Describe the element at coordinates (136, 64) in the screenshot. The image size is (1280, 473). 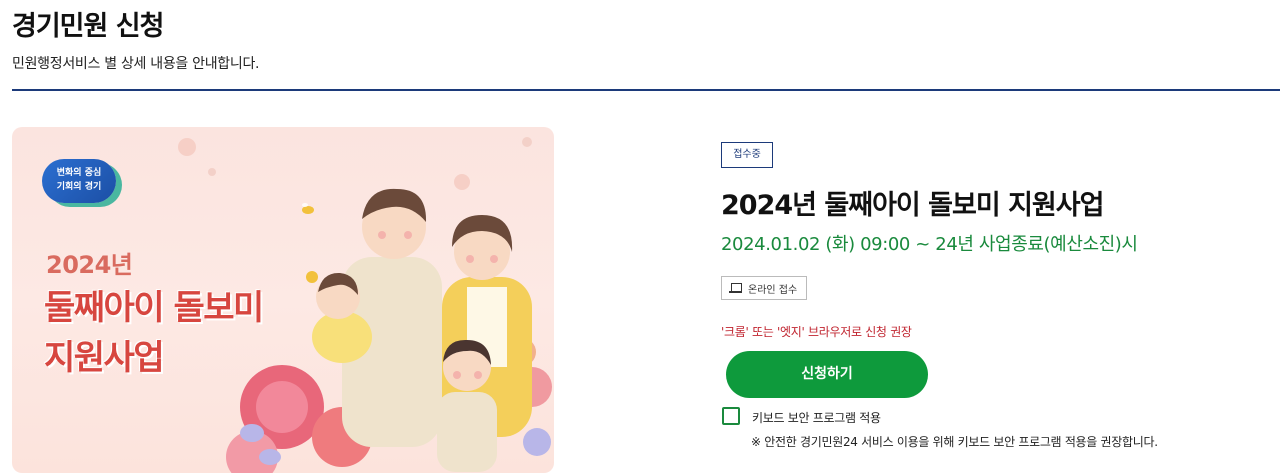
I see `page-subtitle: 민원행정서비스 별 상세 내용을 안내합니다.` at that location.